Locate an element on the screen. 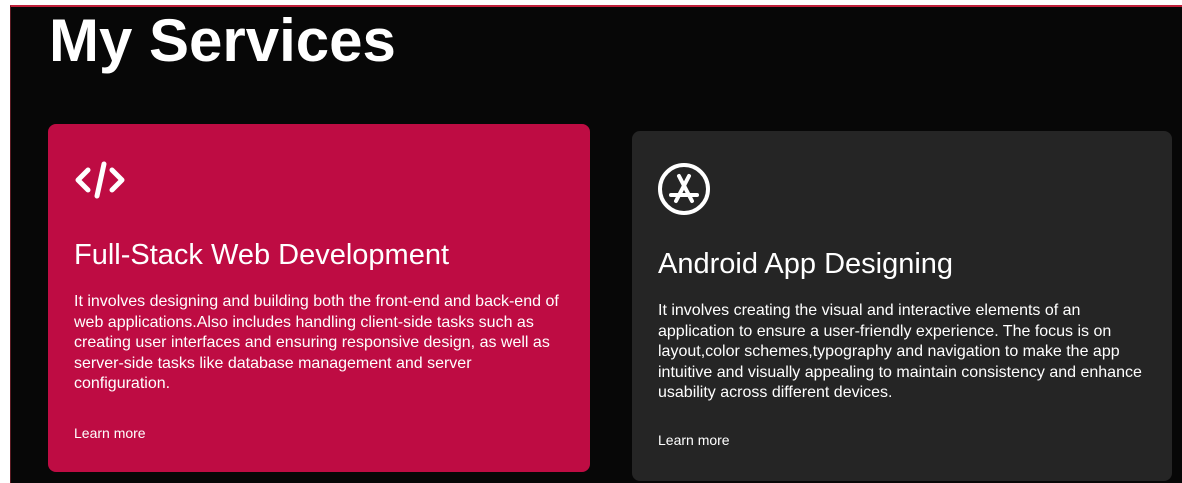 The width and height of the screenshot is (1182, 483). code-icon is located at coordinates (100, 180).